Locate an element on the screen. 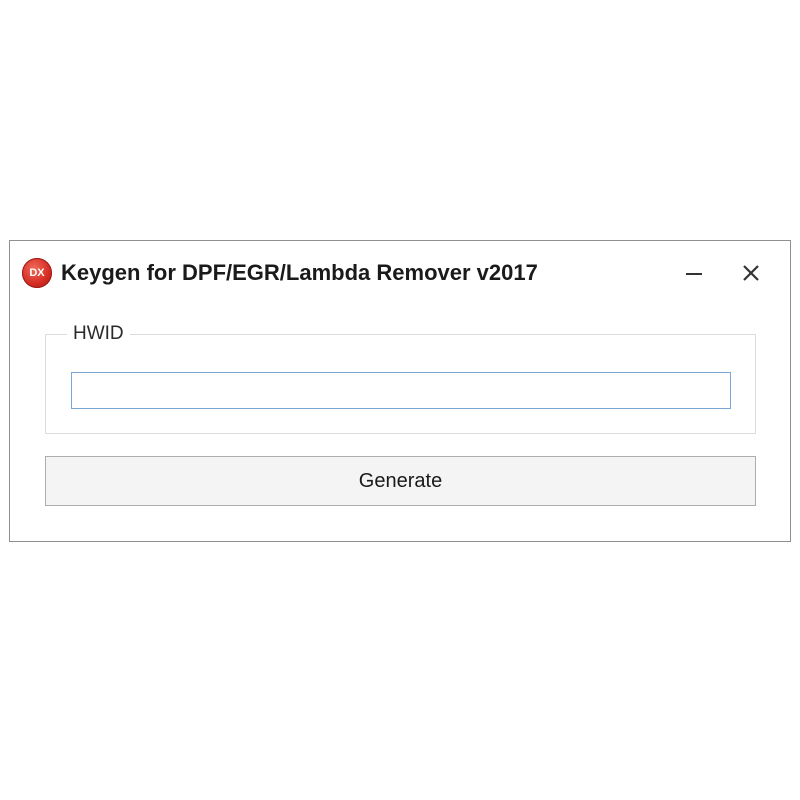 The width and height of the screenshot is (800, 800). close-icon is located at coordinates (751, 273).